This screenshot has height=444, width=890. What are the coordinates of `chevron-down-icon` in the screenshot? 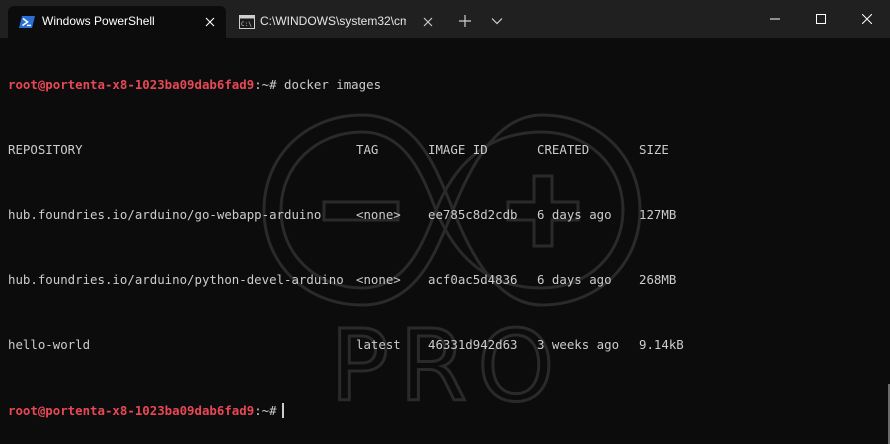 It's located at (497, 21).